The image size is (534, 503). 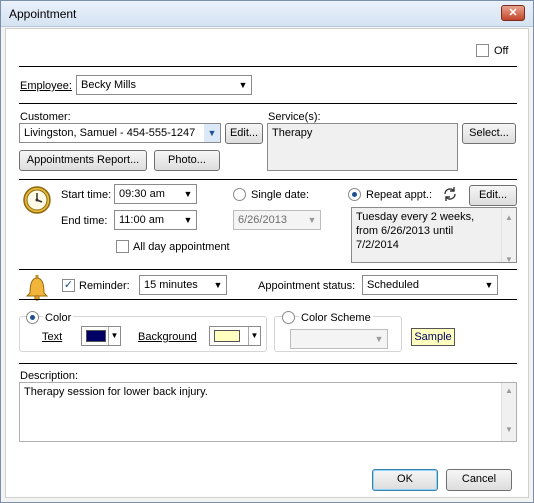 I want to click on window-title: Appointment, so click(x=43, y=14).